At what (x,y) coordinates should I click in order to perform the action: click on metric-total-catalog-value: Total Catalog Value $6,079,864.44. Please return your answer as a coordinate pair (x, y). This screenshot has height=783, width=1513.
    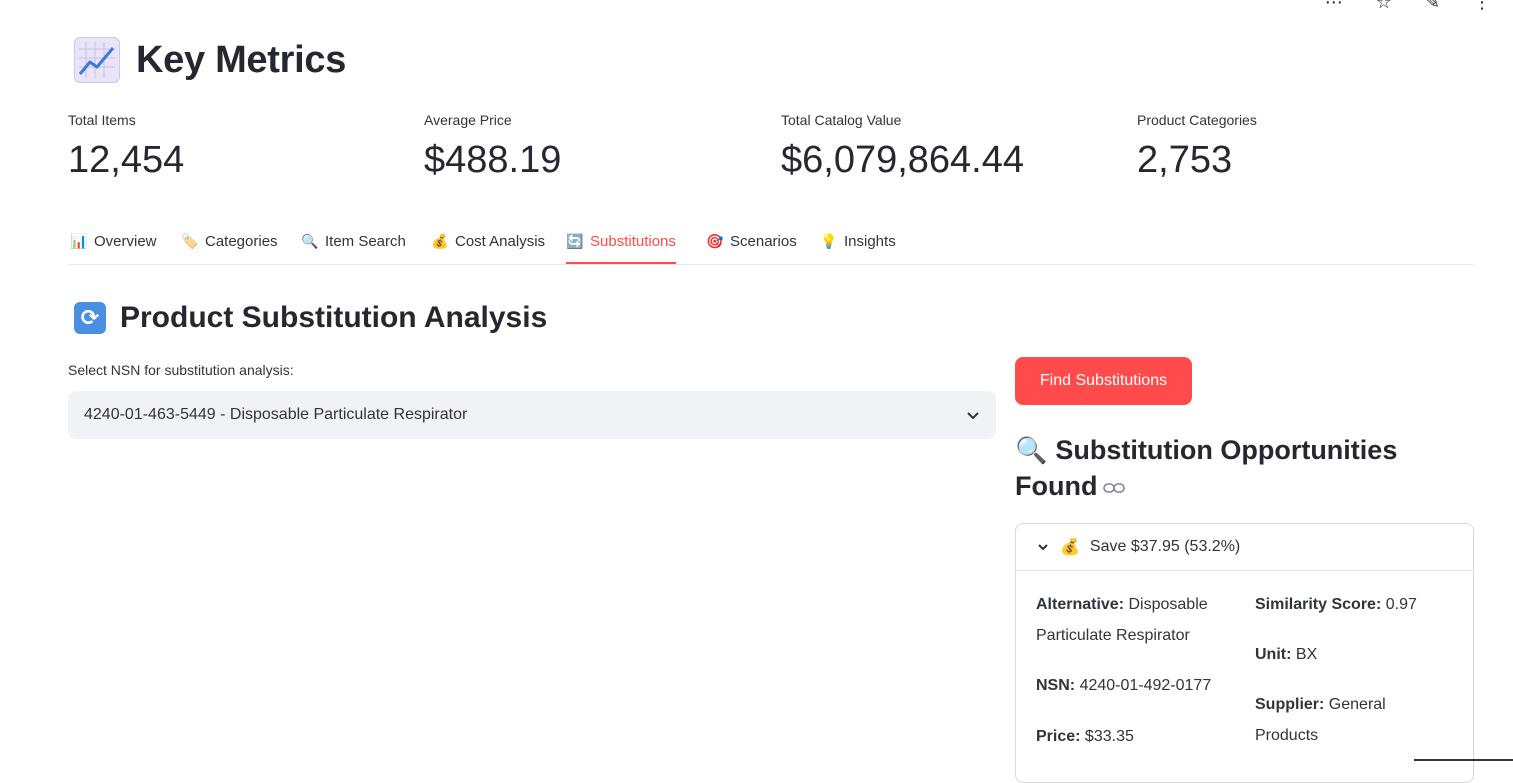
    Looking at the image, I should click on (902, 146).